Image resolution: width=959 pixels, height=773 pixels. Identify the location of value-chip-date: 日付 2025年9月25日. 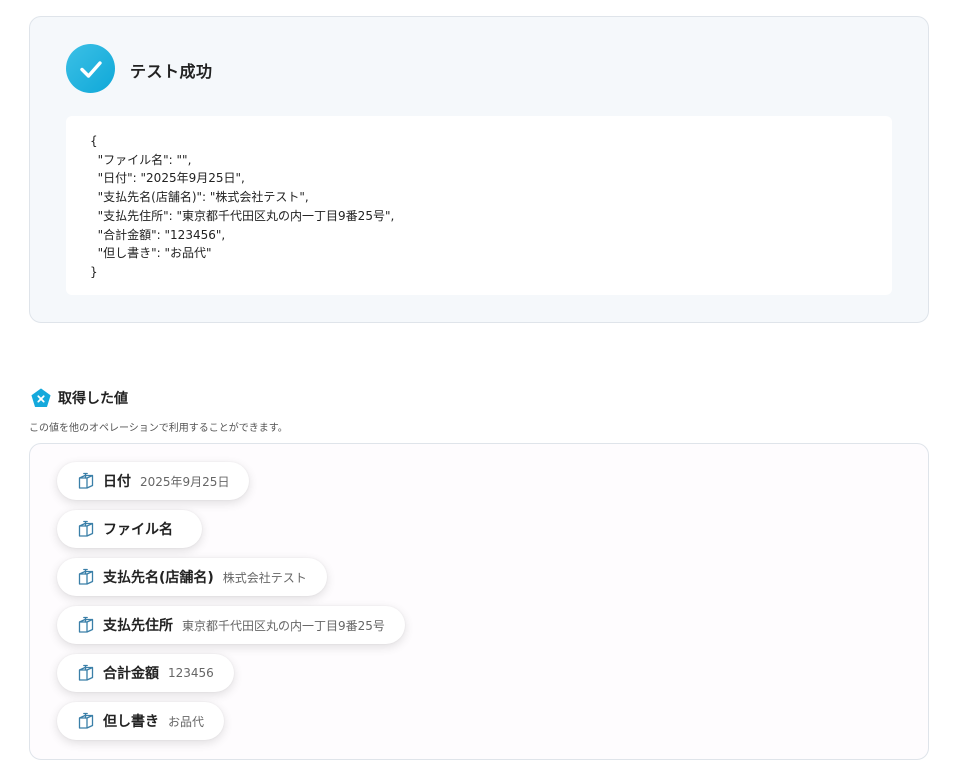
(153, 481).